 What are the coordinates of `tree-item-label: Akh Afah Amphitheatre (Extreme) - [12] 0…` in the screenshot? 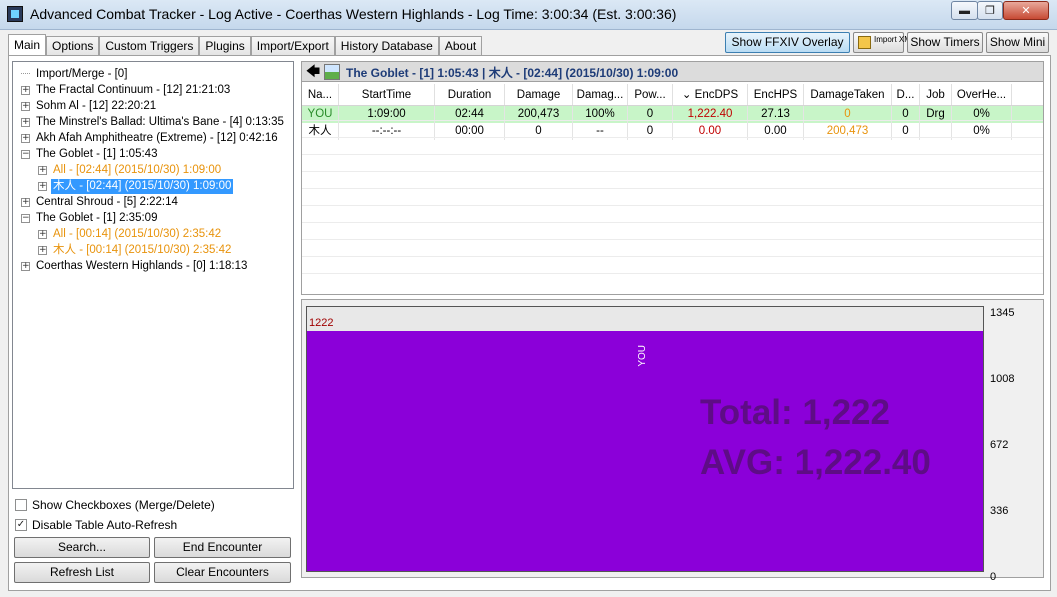 It's located at (157, 137).